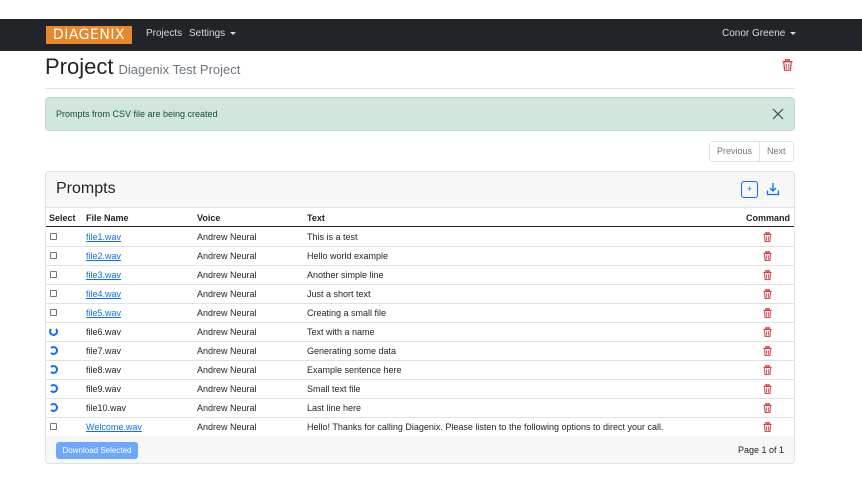 The height and width of the screenshot is (492, 862). What do you see at coordinates (106, 408) in the screenshot?
I see `file-name: file10.wav` at bounding box center [106, 408].